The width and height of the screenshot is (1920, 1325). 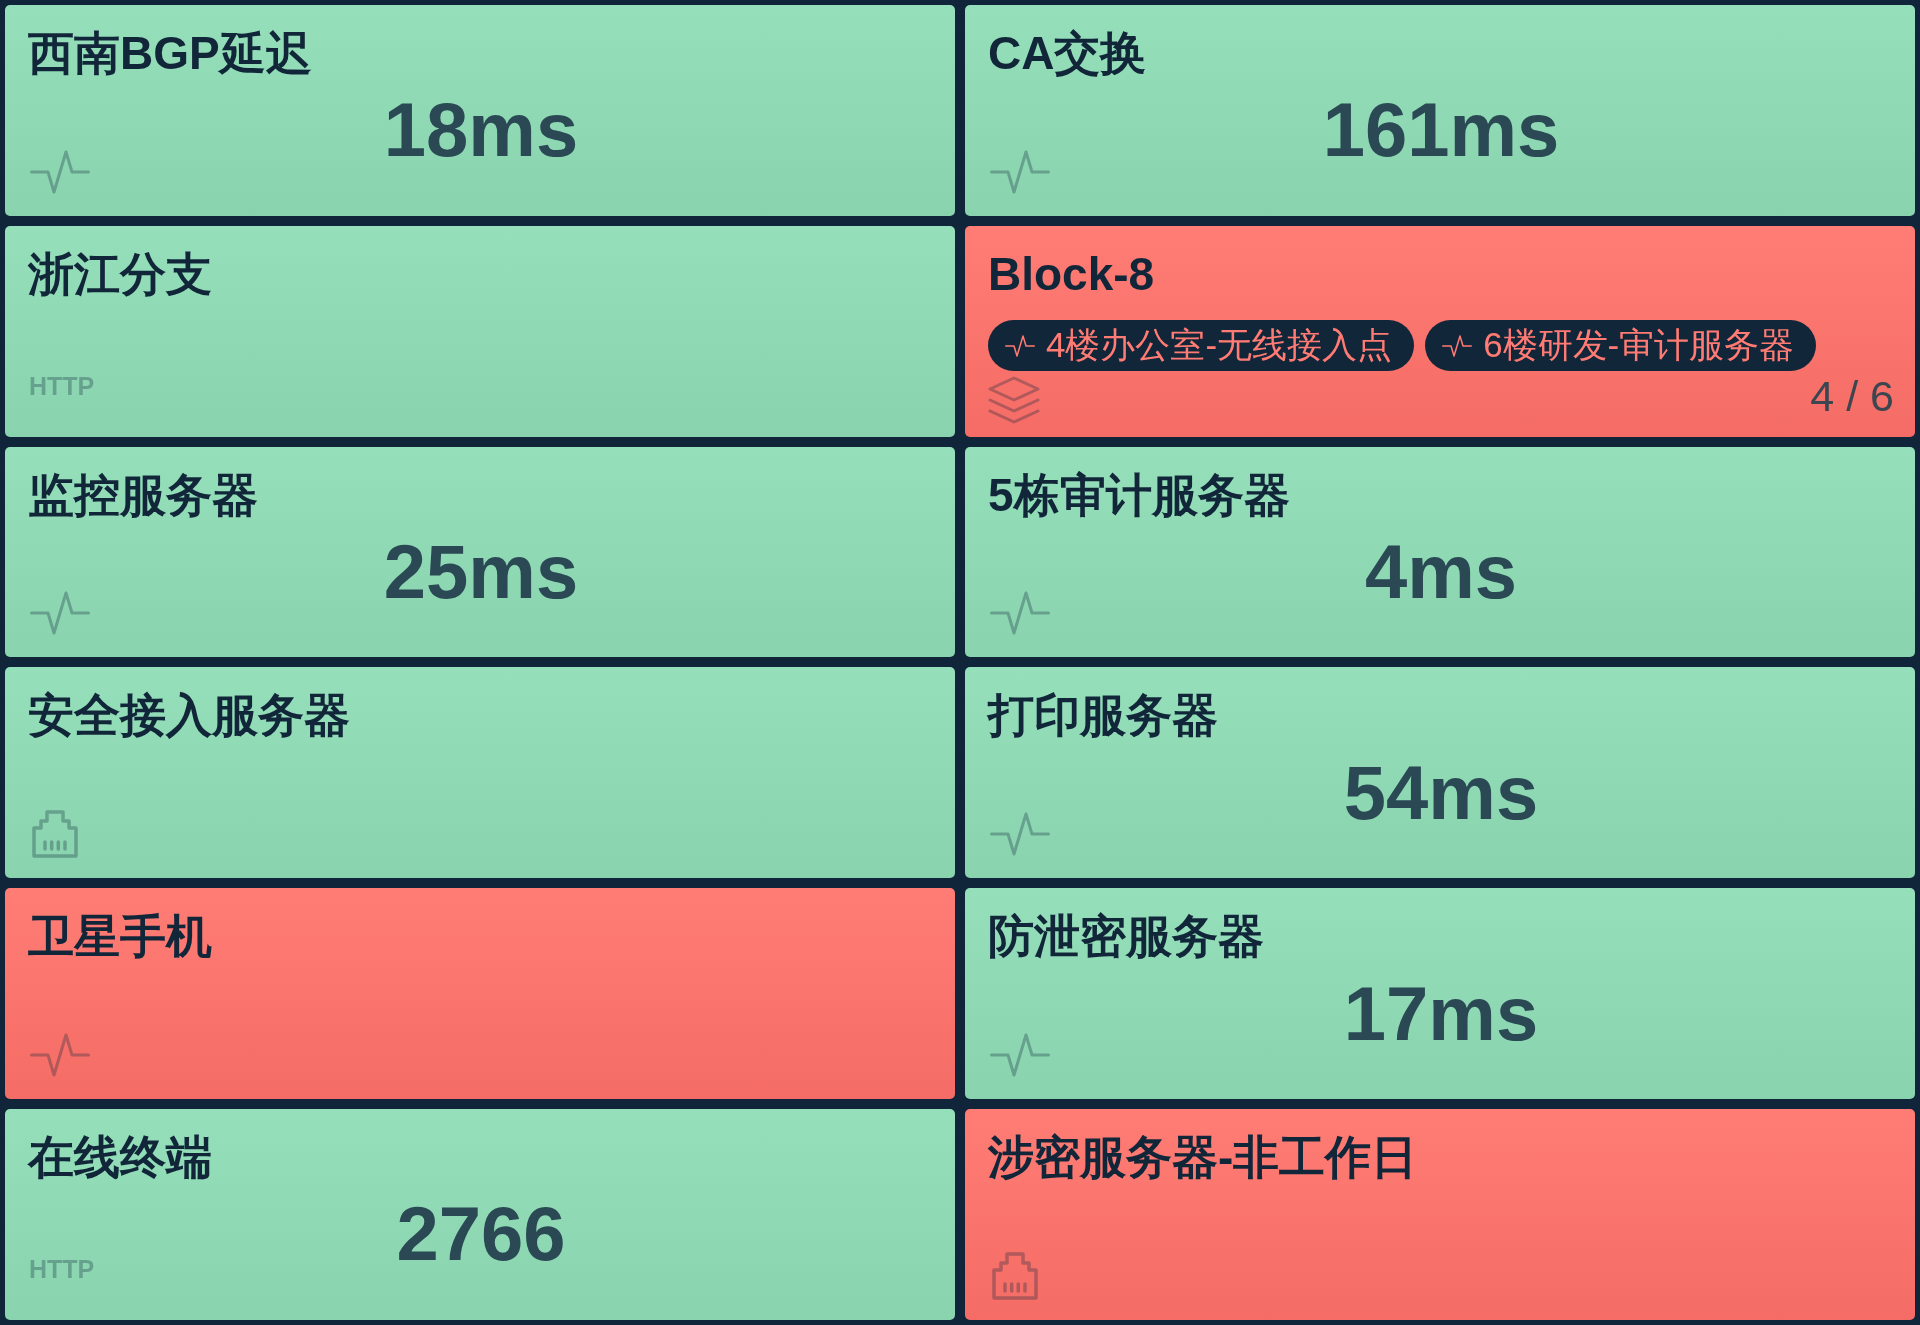 What do you see at coordinates (481, 130) in the screenshot?
I see `metric-value: 18ms` at bounding box center [481, 130].